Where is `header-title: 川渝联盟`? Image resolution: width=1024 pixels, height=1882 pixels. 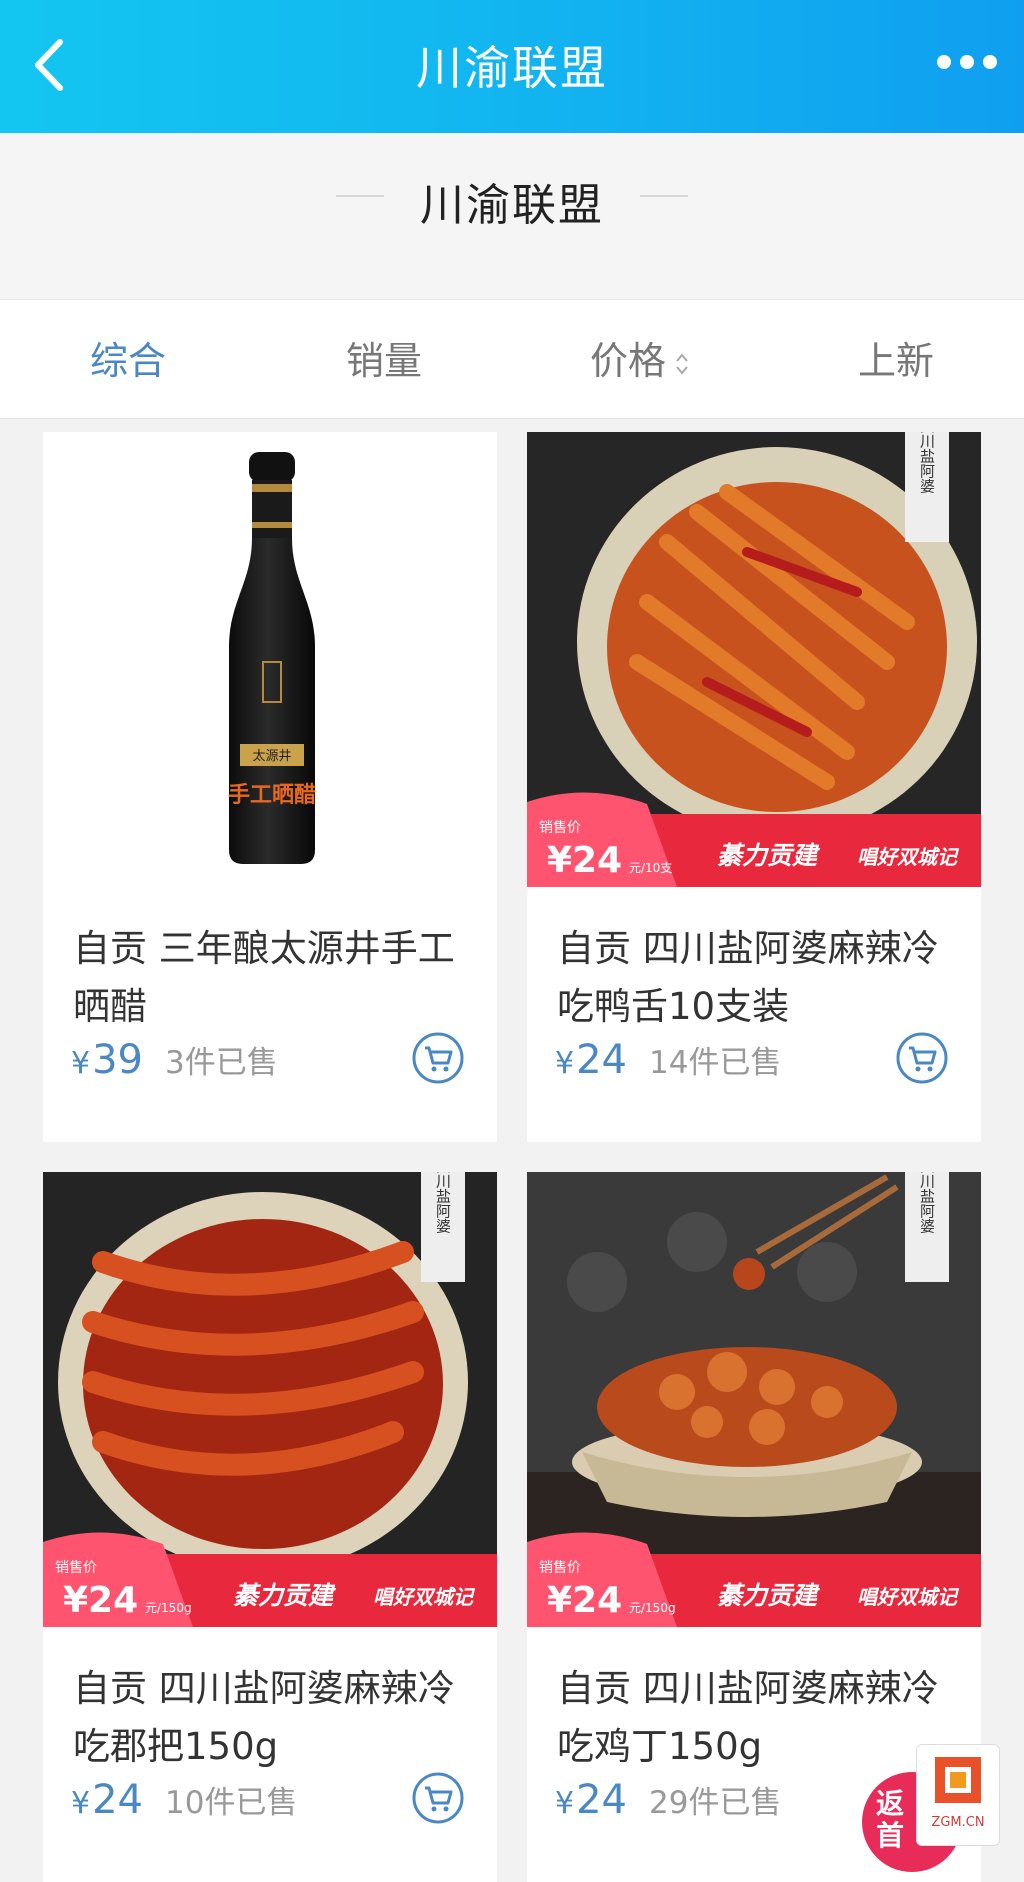
header-title: 川渝联盟 is located at coordinates (512, 68).